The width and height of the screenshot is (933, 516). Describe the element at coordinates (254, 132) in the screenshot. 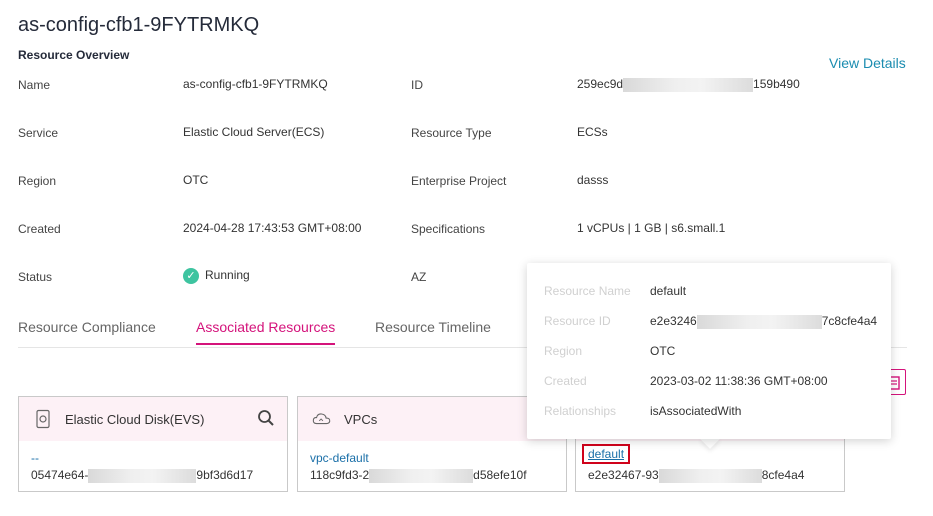

I see `service-value: Elastic Cloud Server(ECS)` at that location.